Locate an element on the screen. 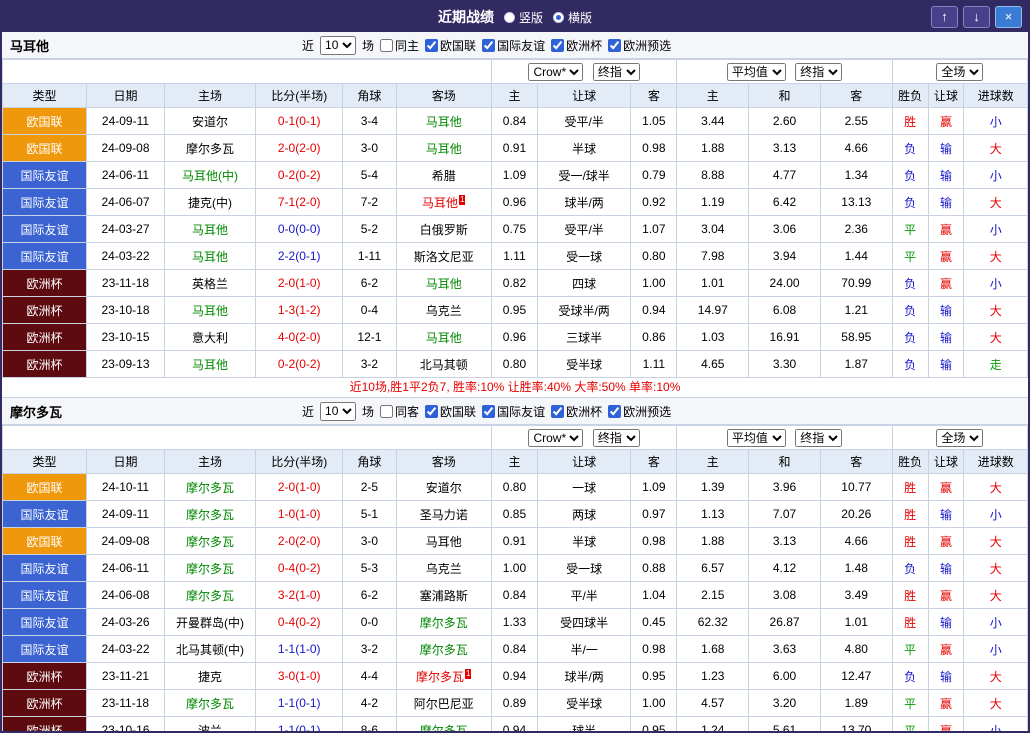 The height and width of the screenshot is (733, 1030). column-header: 客场 is located at coordinates (443, 461).